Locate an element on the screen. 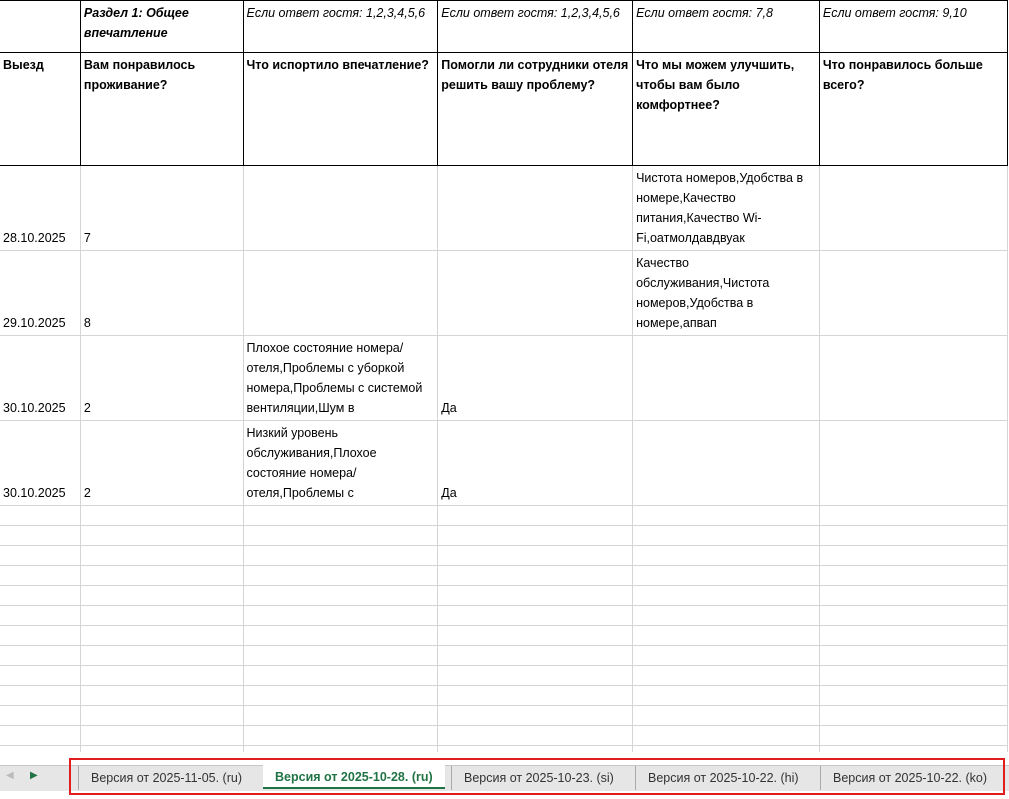 This screenshot has height=799, width=1009. cell: 8 is located at coordinates (161, 293).